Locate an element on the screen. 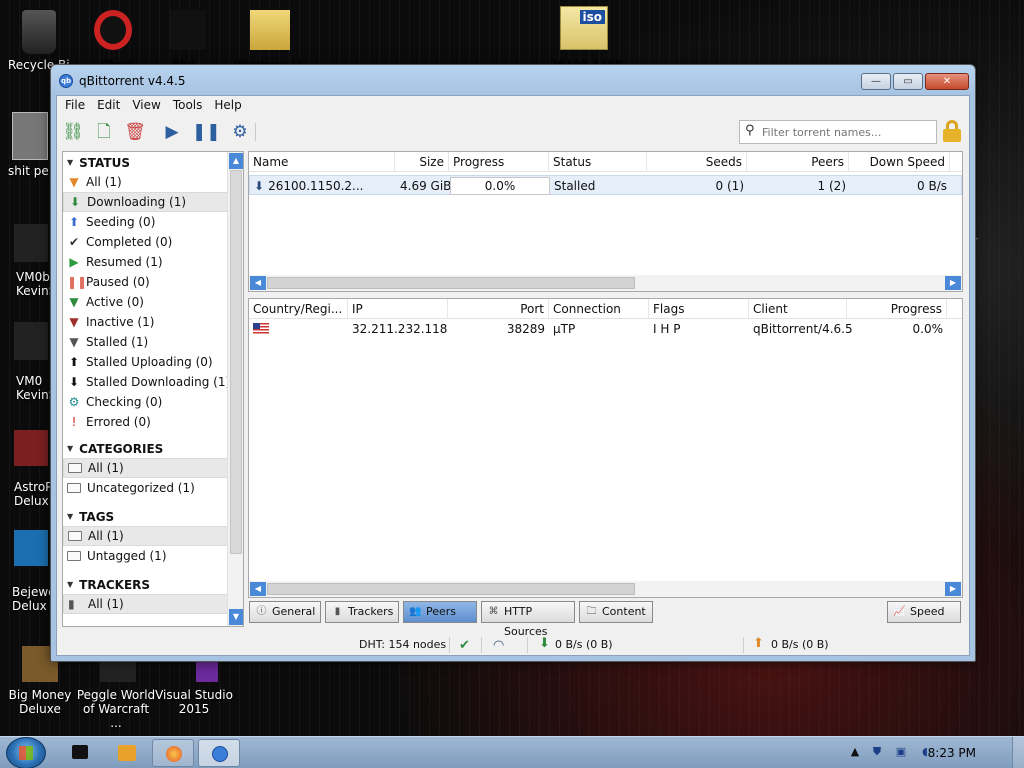 The width and height of the screenshot is (1024, 768). tab-trackers: ▮ Trackers is located at coordinates (362, 612).